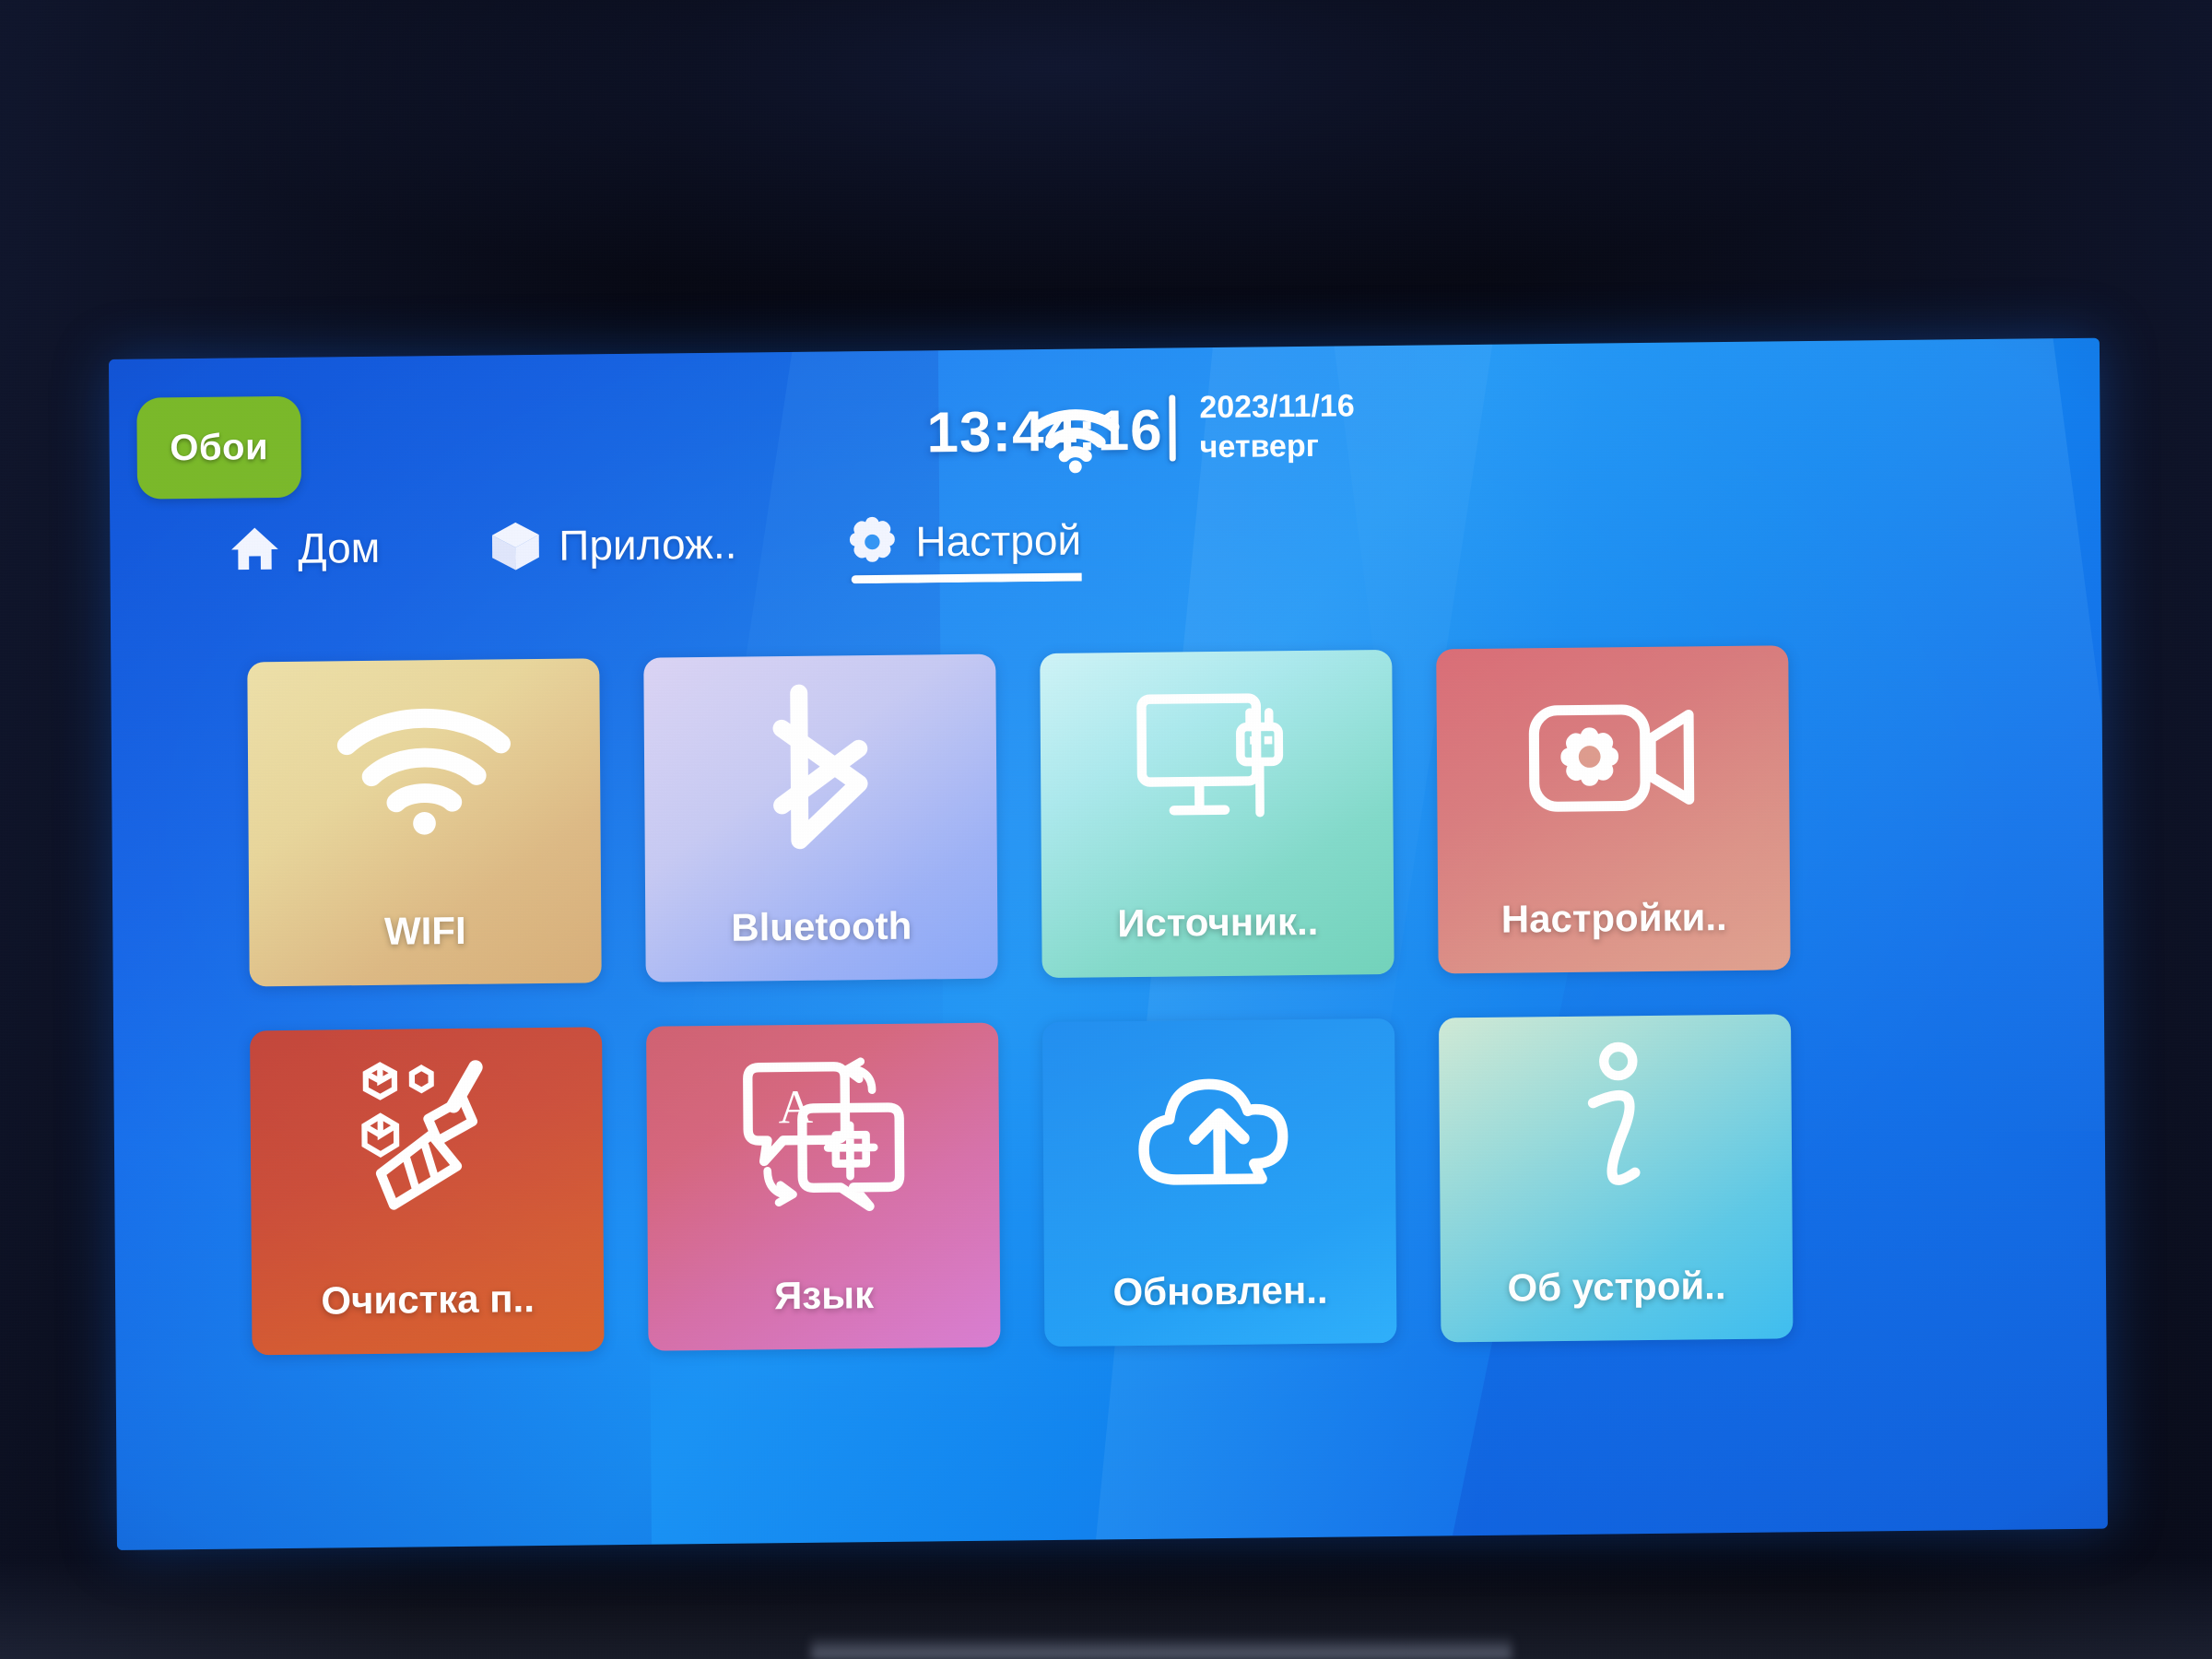  I want to click on tab-apps: Прилож.., so click(612, 552).